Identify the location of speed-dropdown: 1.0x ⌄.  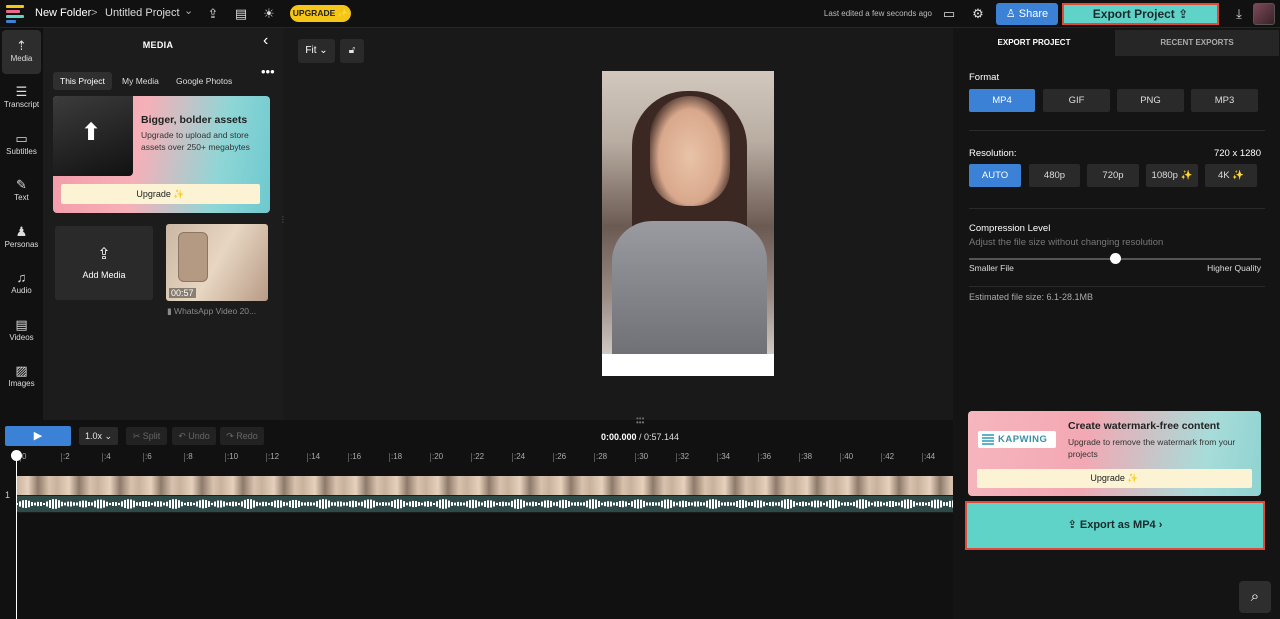
(98, 436).